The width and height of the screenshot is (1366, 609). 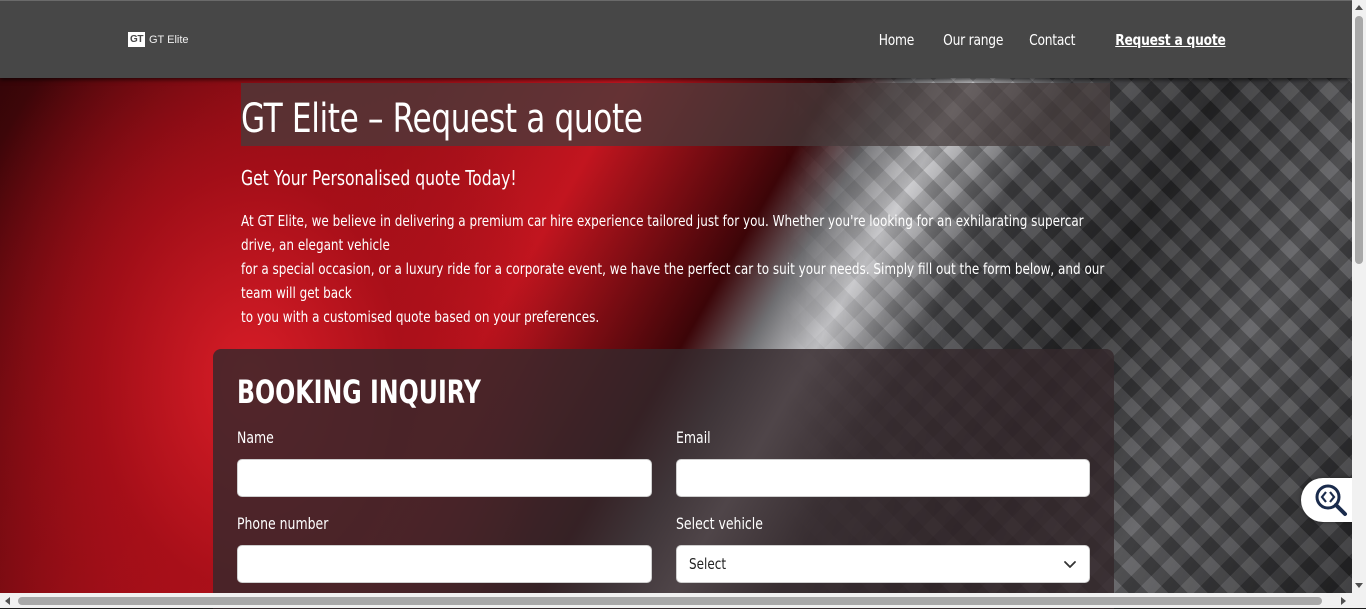 I want to click on page-subtitle: Get Your Personalised quote Today!, so click(x=379, y=178).